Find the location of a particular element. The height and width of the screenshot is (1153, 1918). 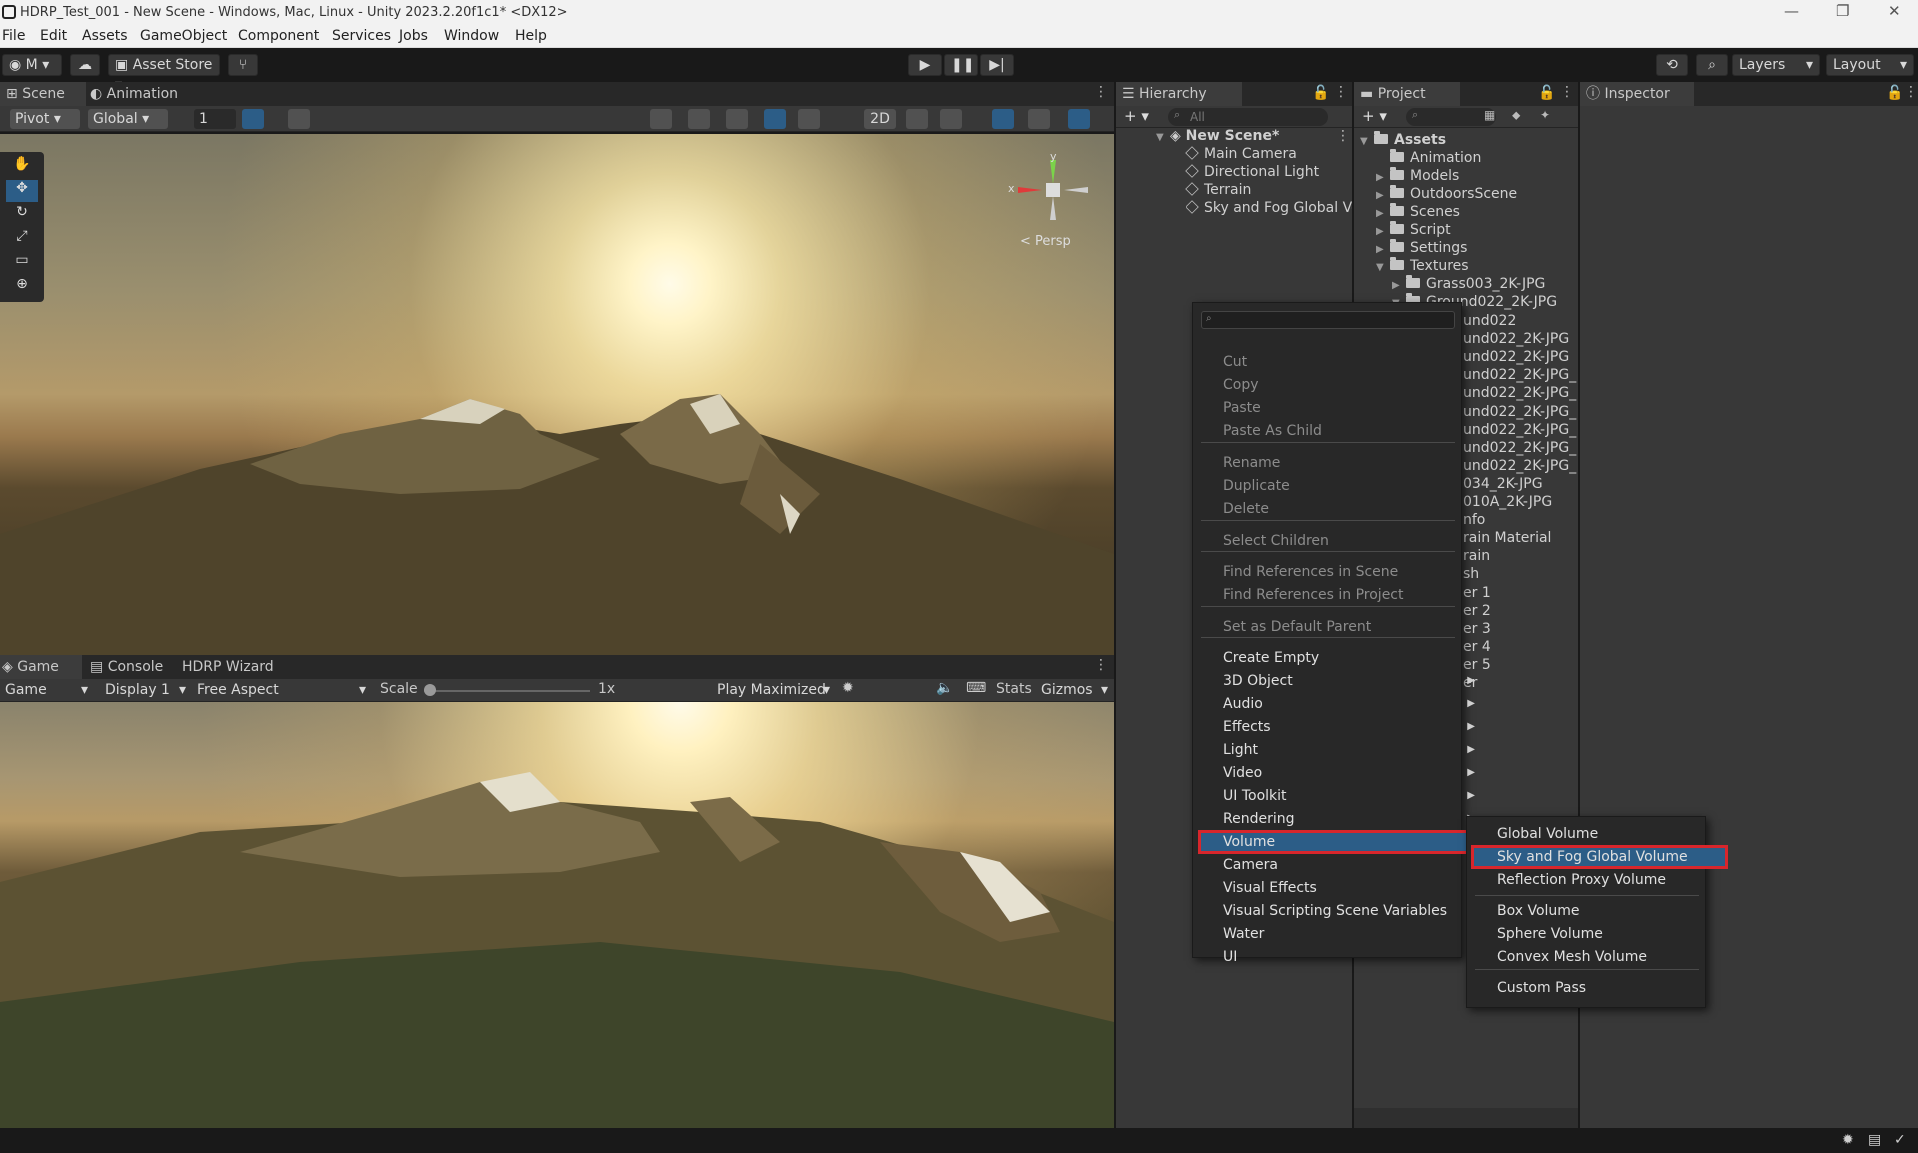

project-item: und022 is located at coordinates (1520, 321).